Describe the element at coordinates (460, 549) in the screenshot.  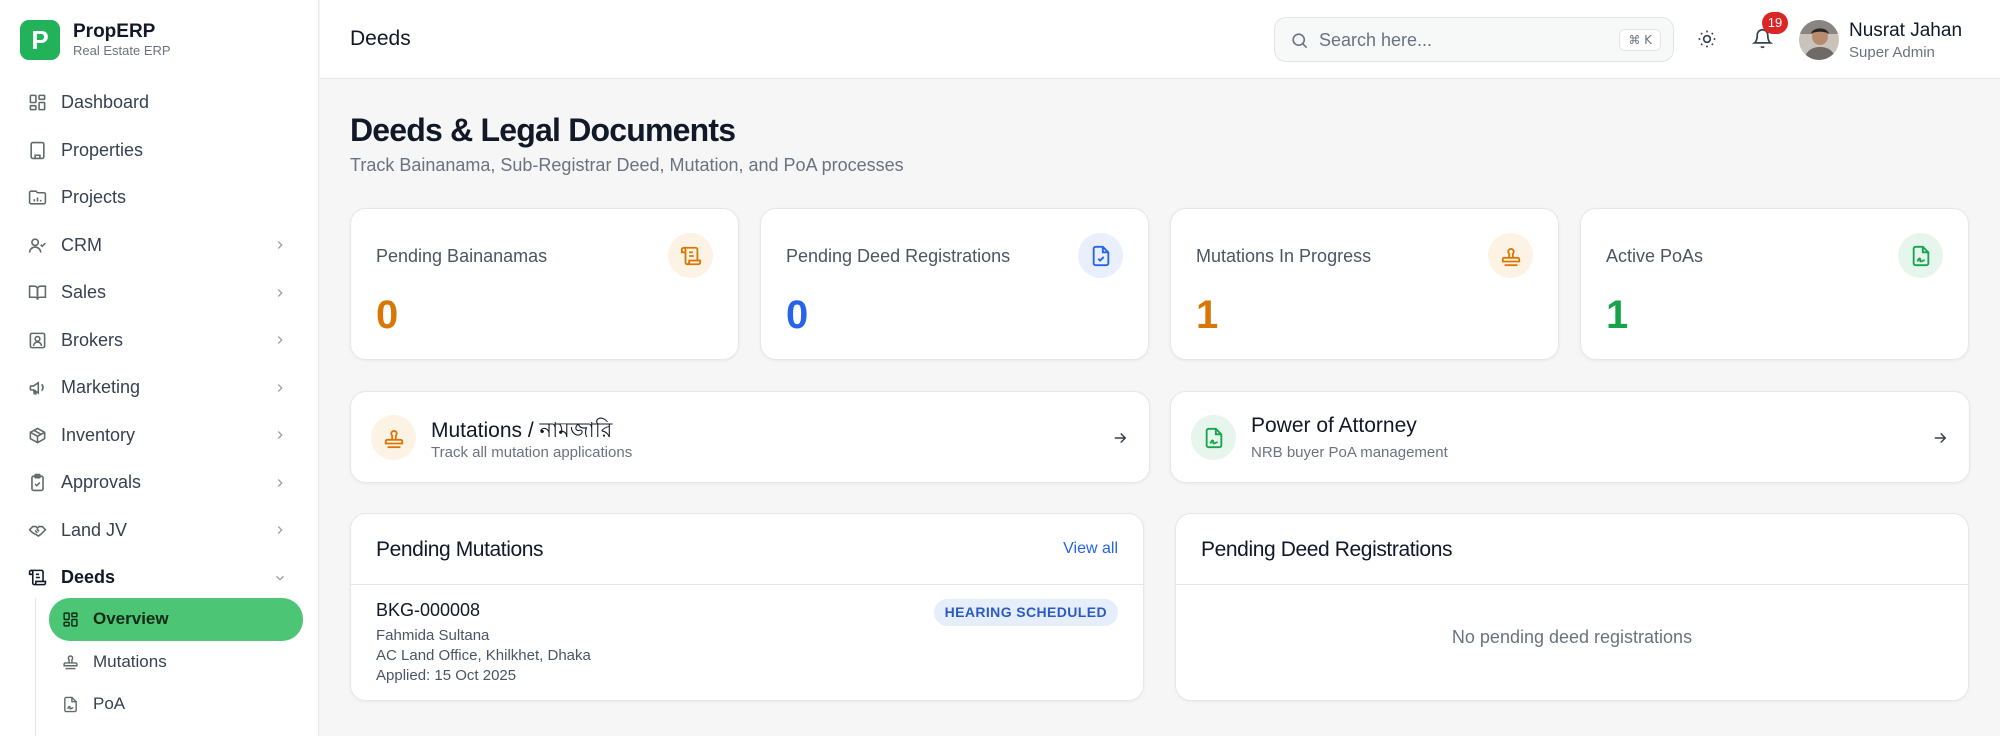
I see `panel-title: Pending Mutations` at that location.